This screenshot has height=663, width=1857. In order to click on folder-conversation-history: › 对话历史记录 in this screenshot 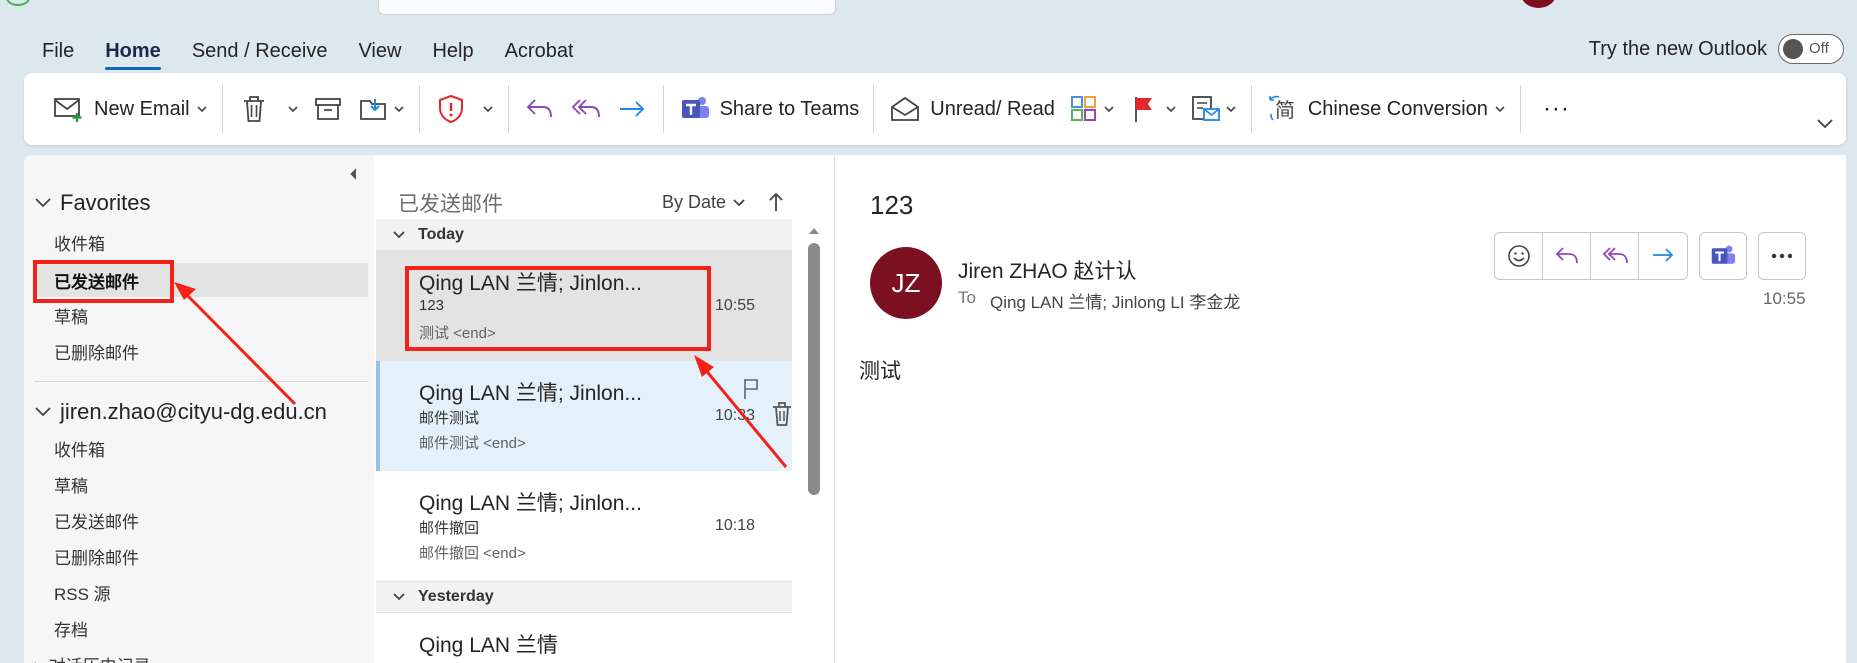, I will do `click(189, 655)`.